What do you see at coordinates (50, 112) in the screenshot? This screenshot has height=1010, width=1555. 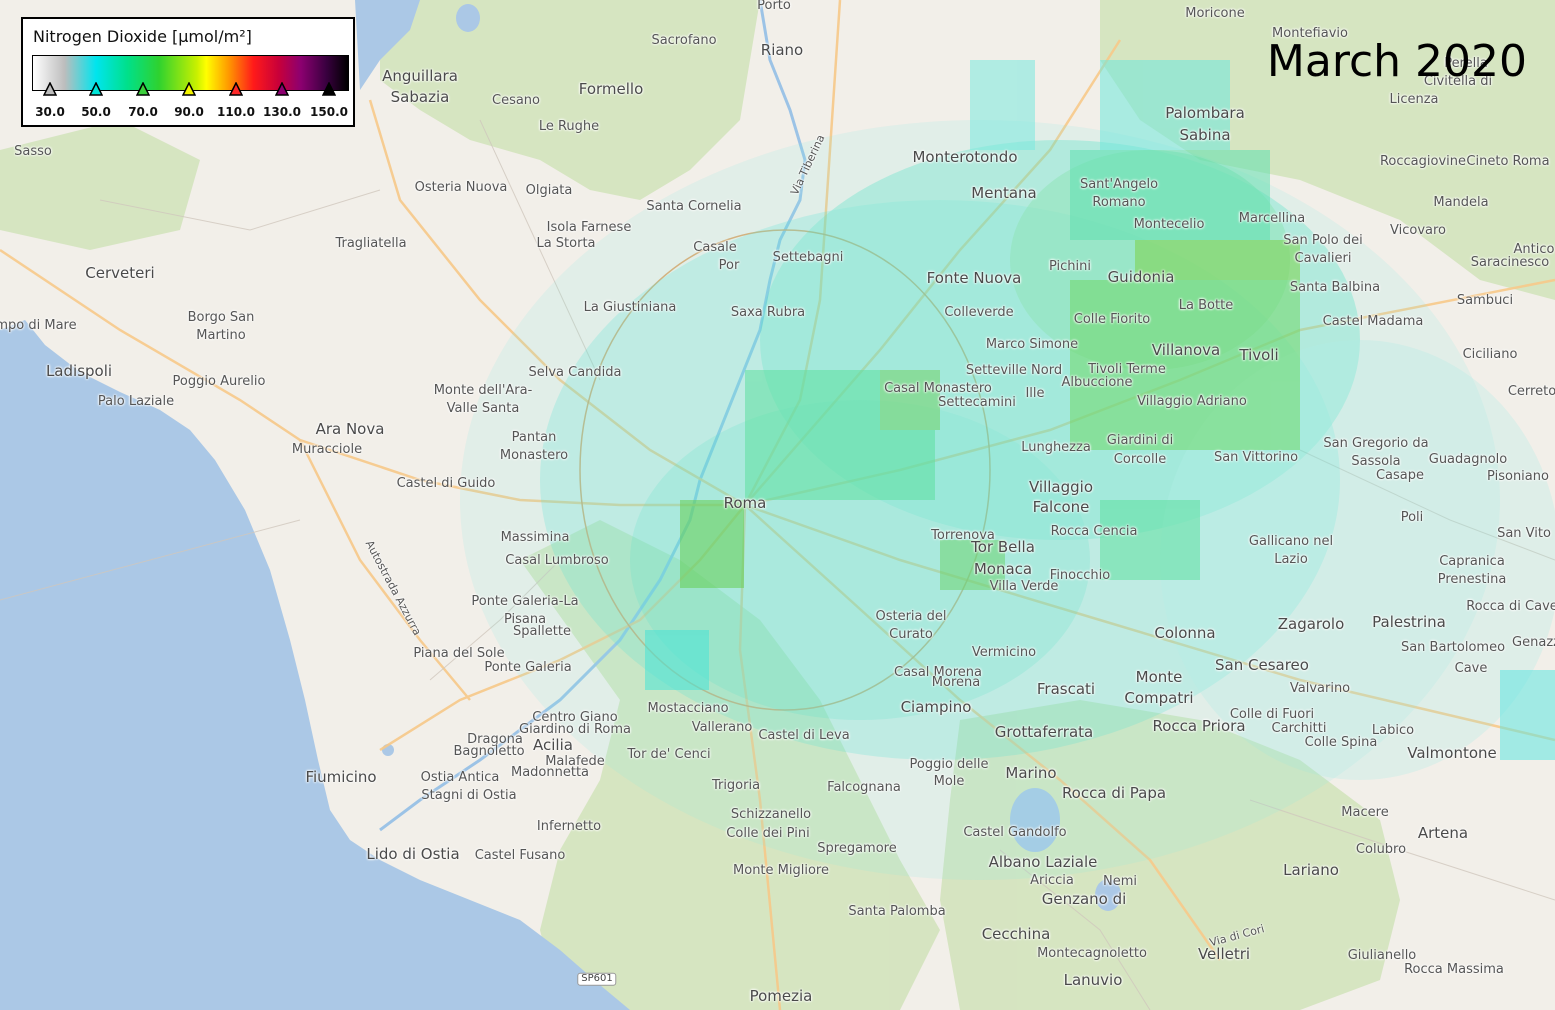 I see `legend-tick-label: 30.0` at bounding box center [50, 112].